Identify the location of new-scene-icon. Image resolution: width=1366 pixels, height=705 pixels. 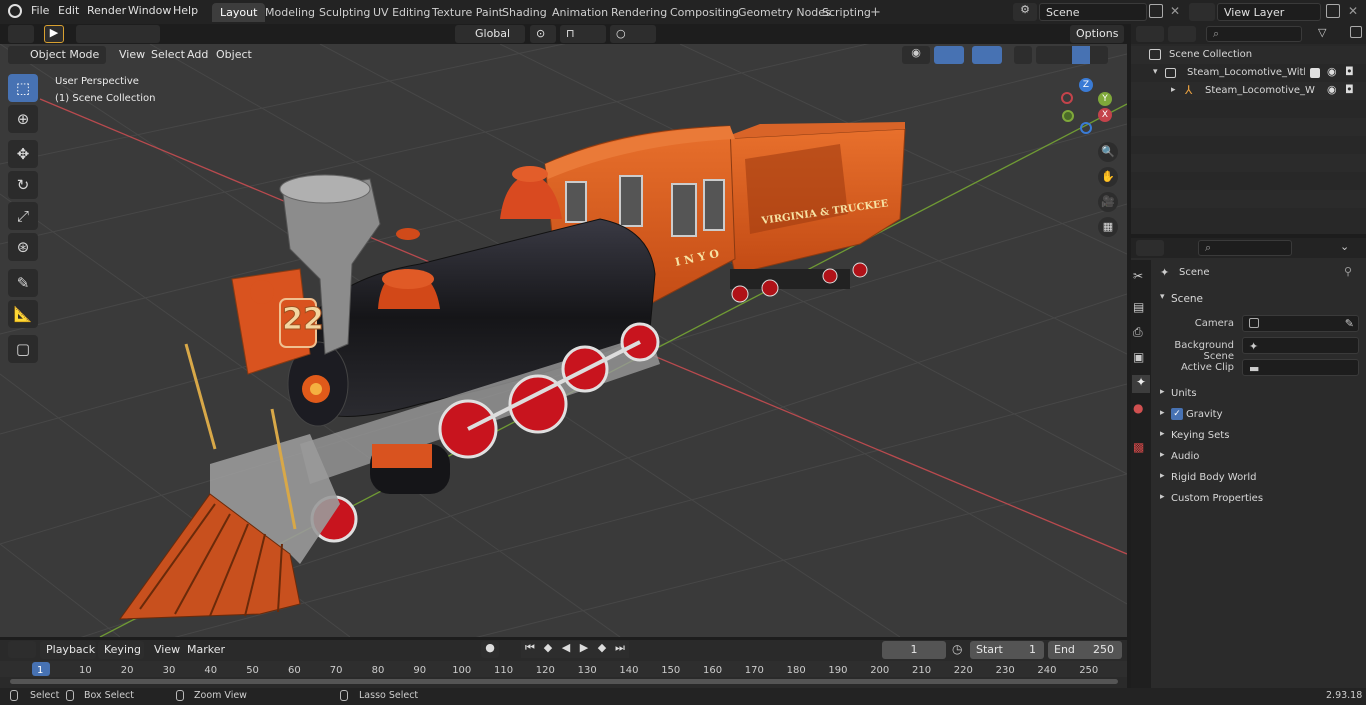
(1156, 11).